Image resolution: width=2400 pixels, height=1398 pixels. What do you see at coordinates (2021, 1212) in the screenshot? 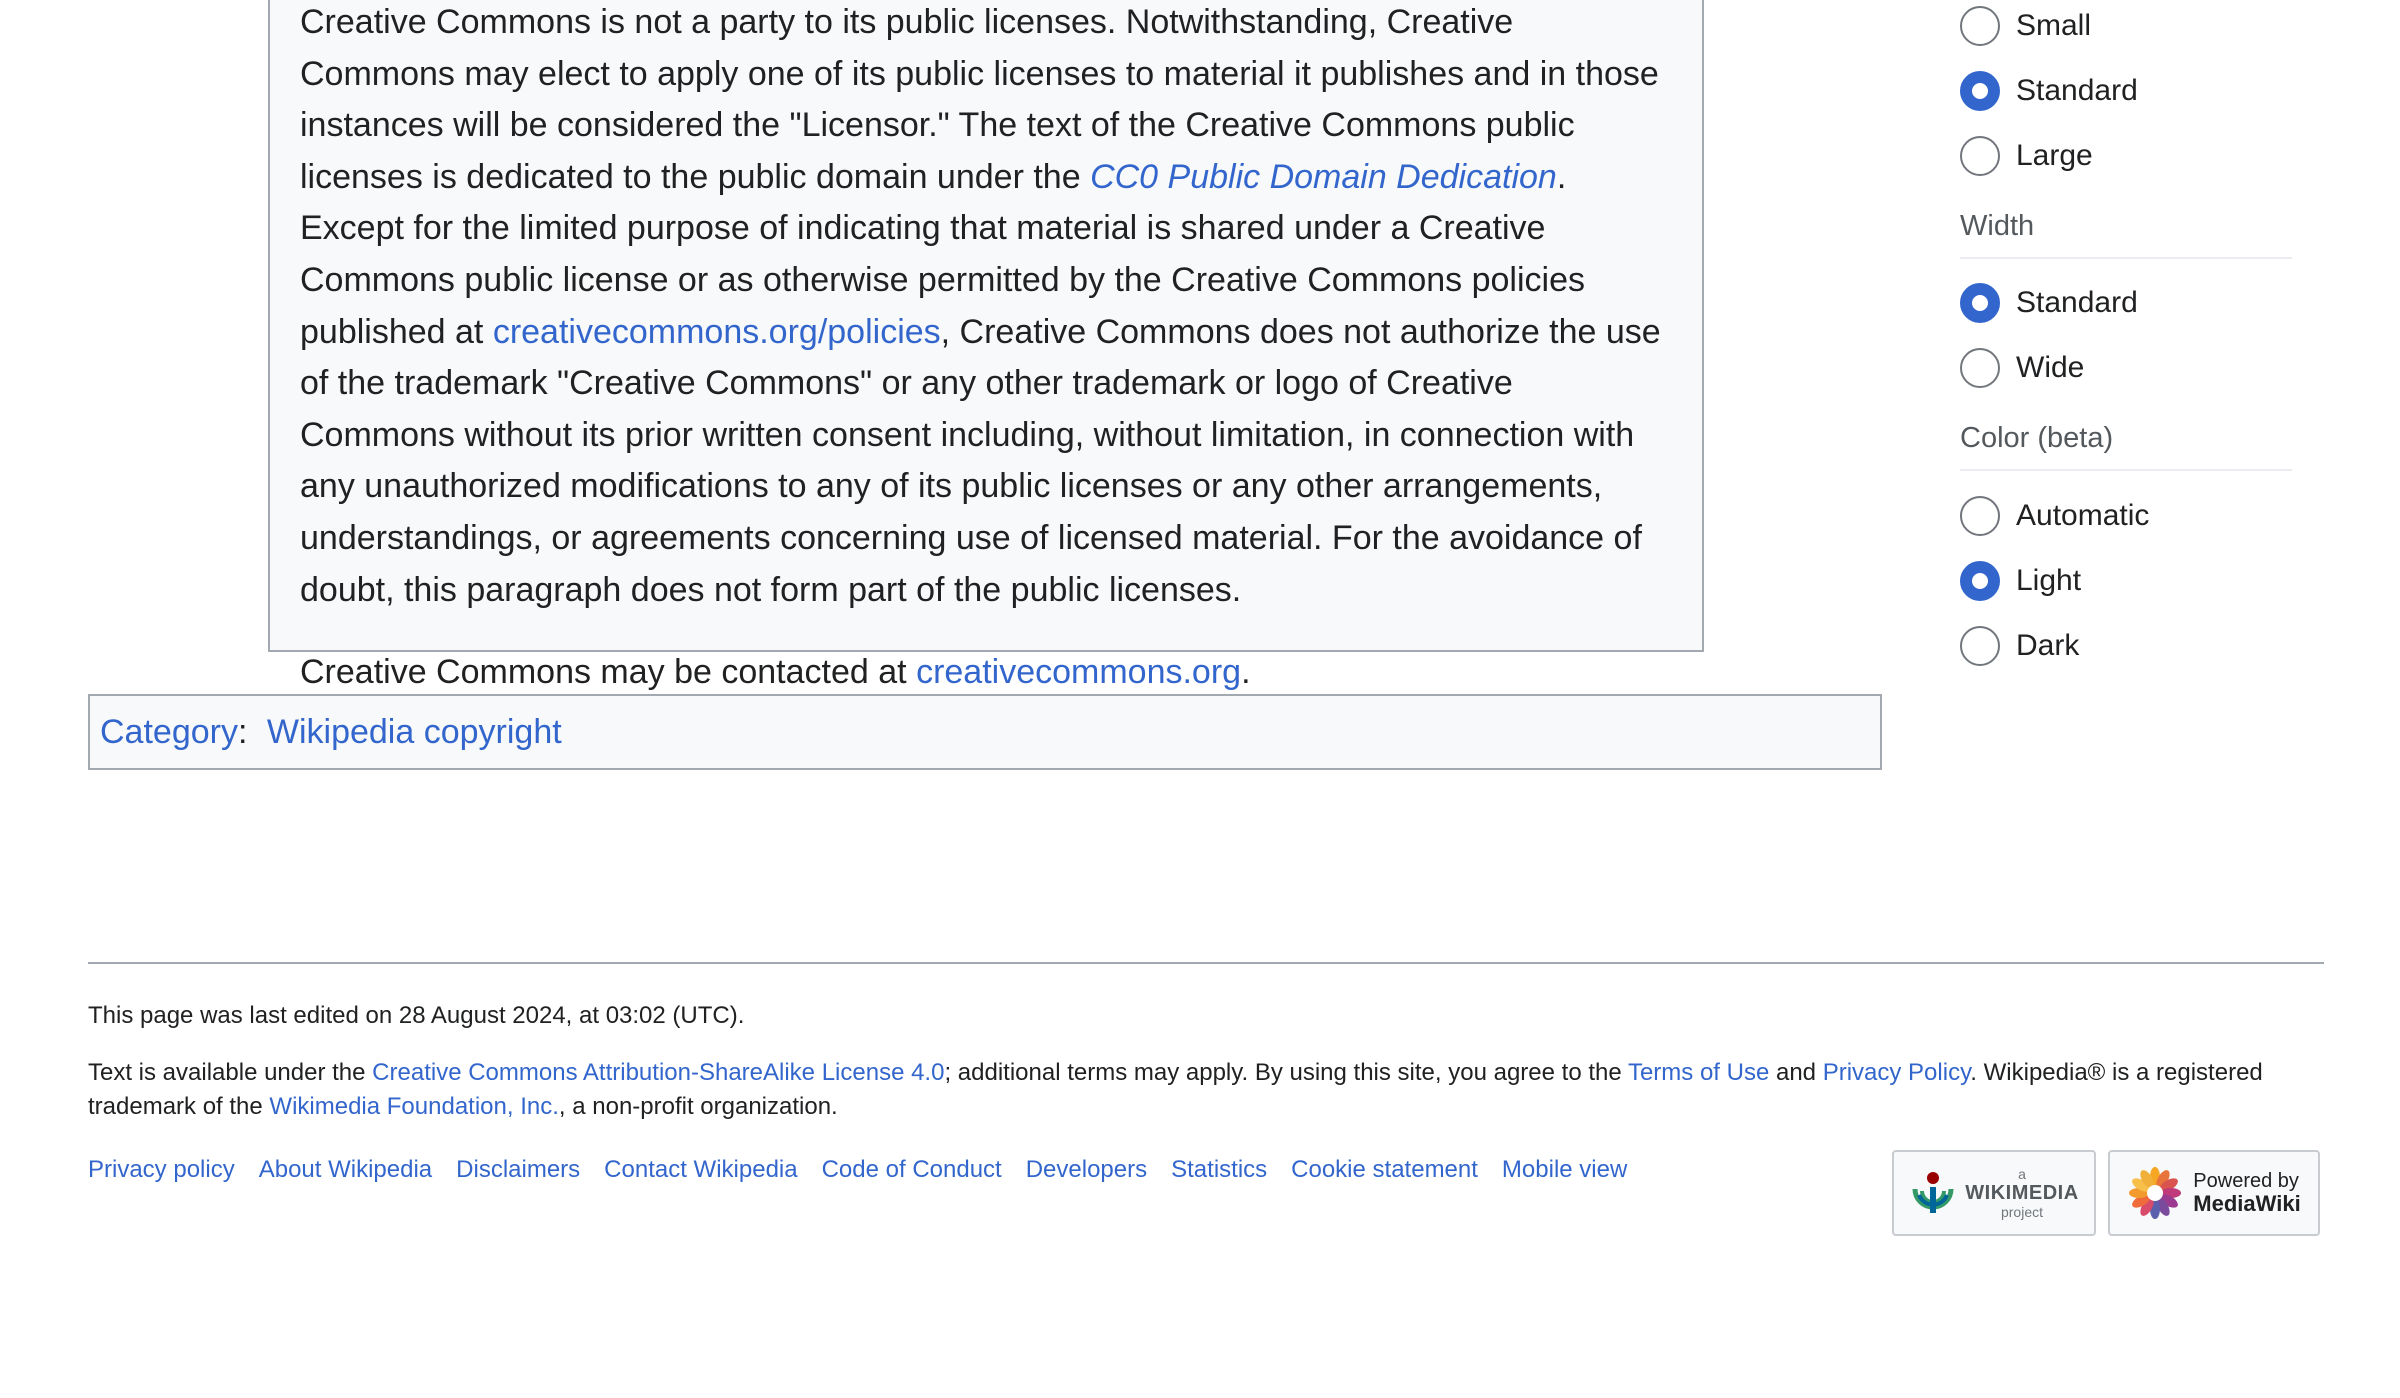
I see `wikimedia-badge-bottom: project` at bounding box center [2021, 1212].